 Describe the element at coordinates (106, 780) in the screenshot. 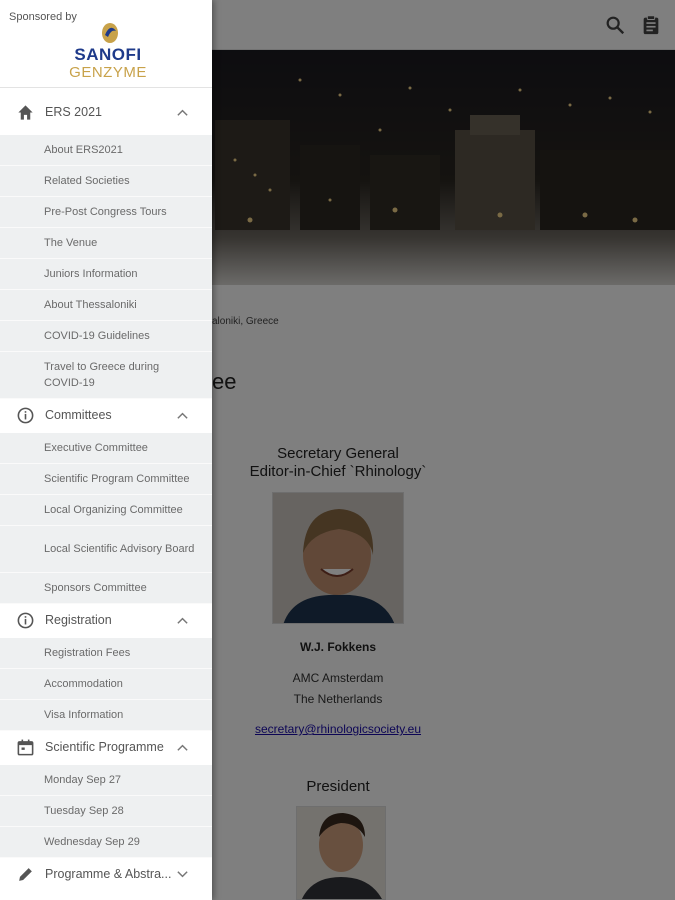

I see `drawer-item-monday: Monday Sep 27` at that location.